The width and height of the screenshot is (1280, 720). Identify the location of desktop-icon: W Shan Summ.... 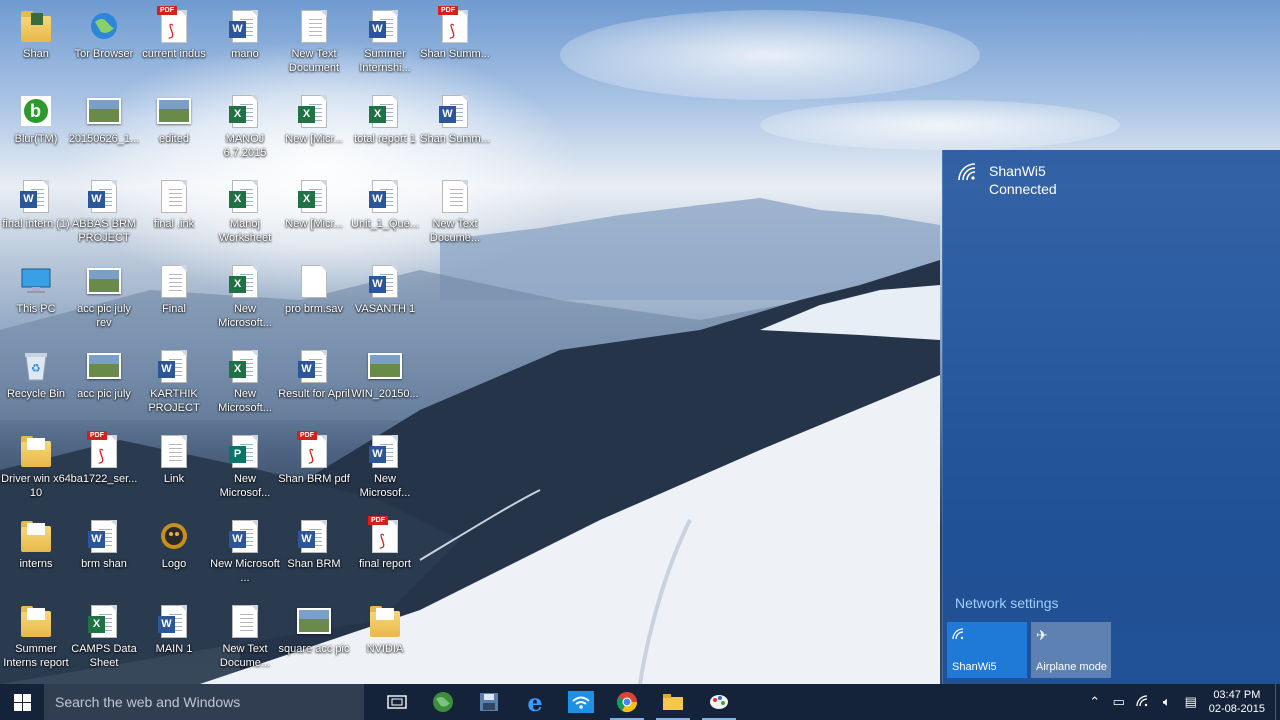
(455, 119).